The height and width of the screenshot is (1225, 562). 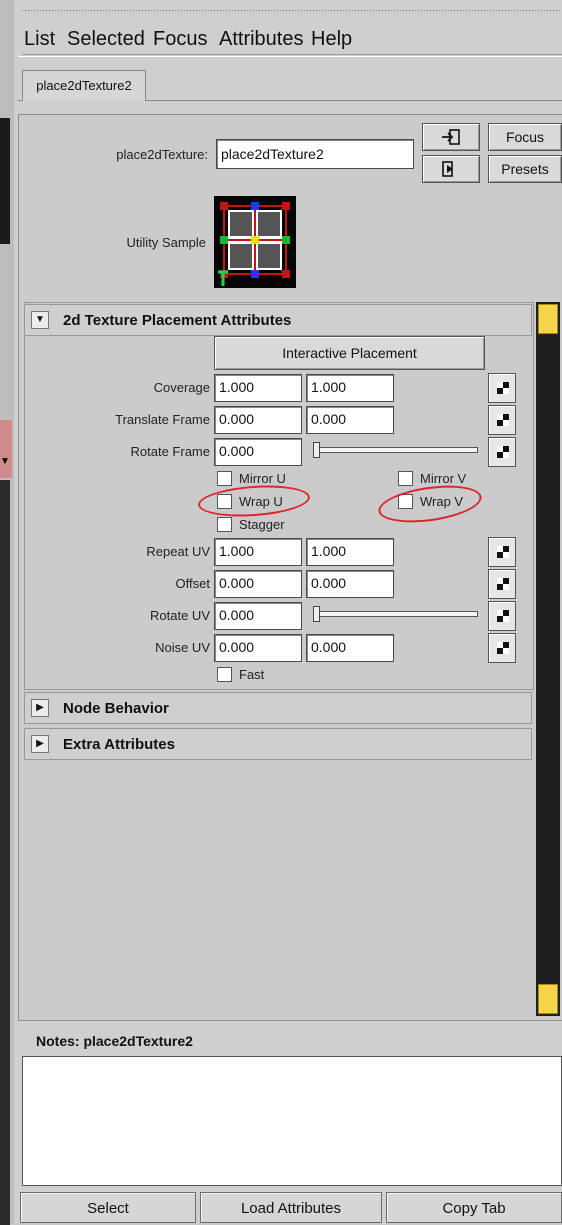 I want to click on offset-v-field: 0.000, so click(x=350, y=584).